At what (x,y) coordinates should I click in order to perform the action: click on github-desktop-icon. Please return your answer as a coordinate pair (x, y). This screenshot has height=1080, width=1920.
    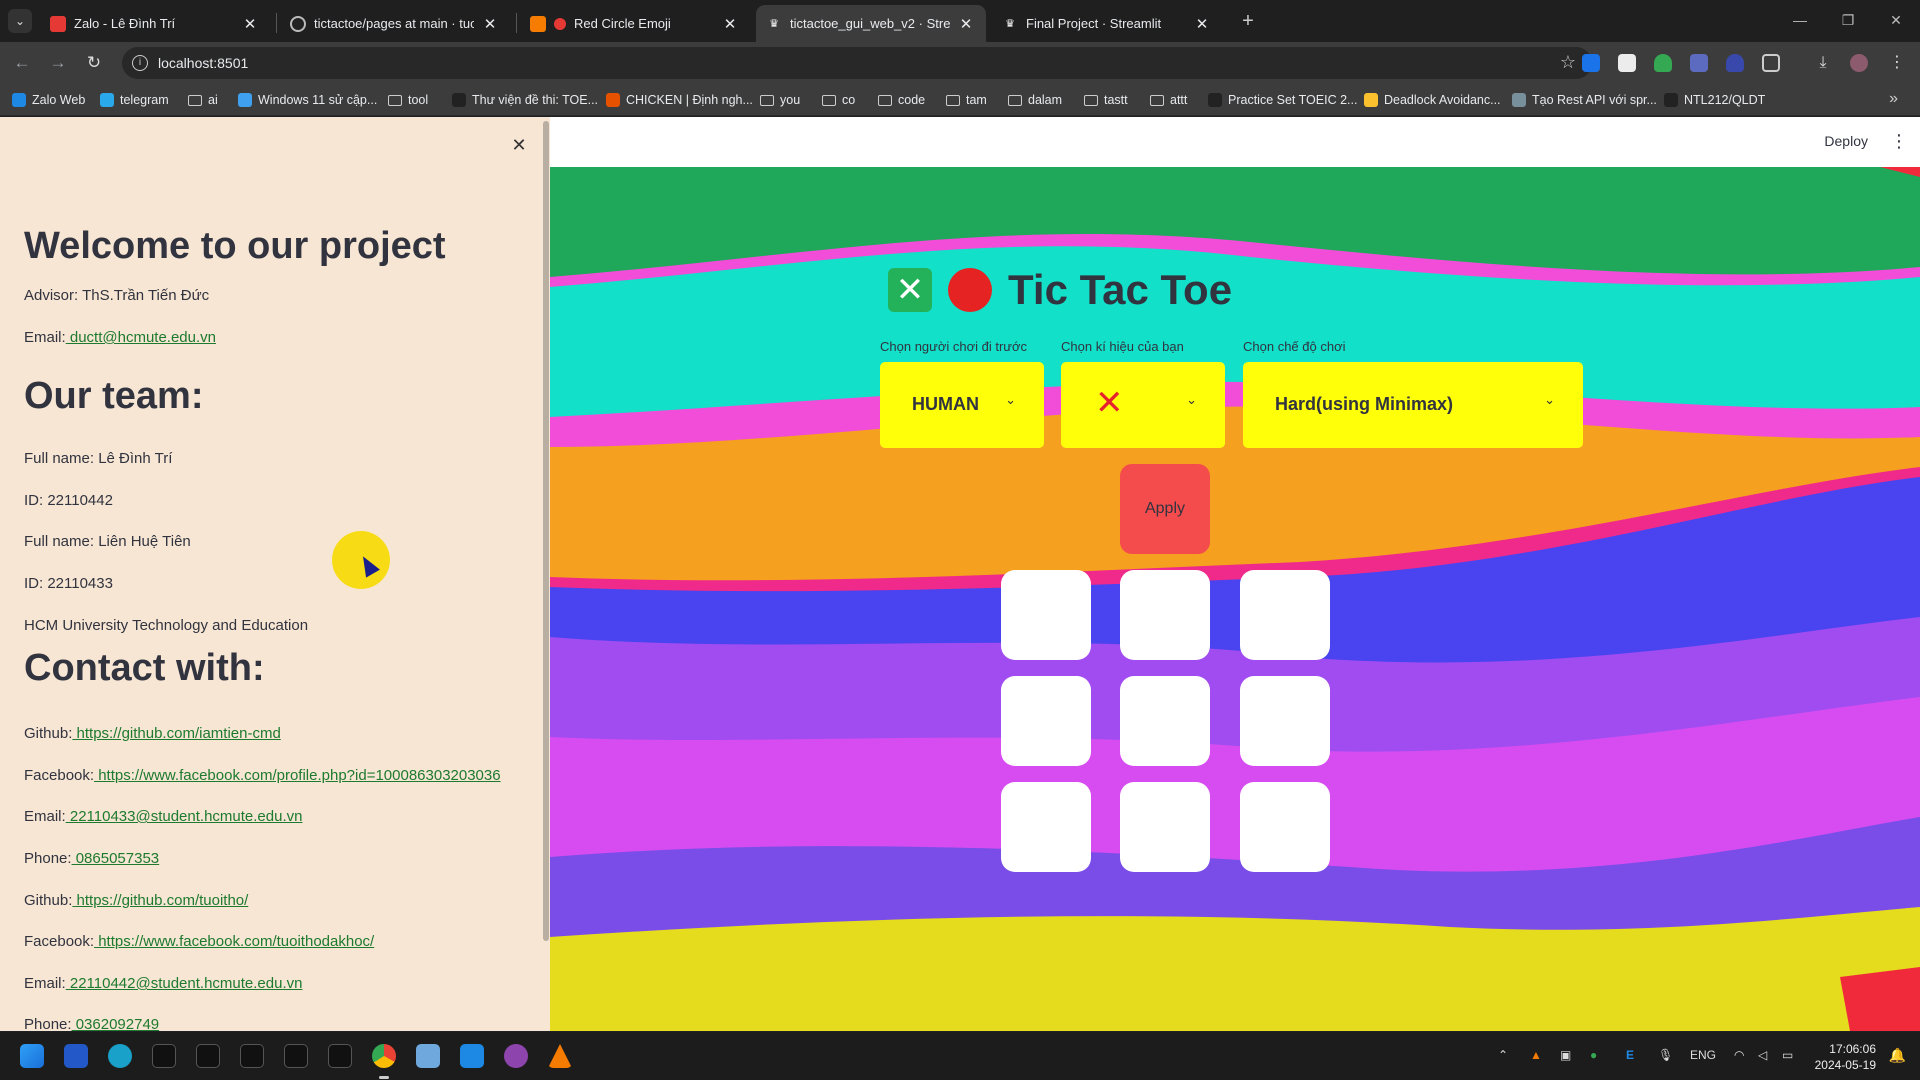
    Looking at the image, I should click on (516, 1056).